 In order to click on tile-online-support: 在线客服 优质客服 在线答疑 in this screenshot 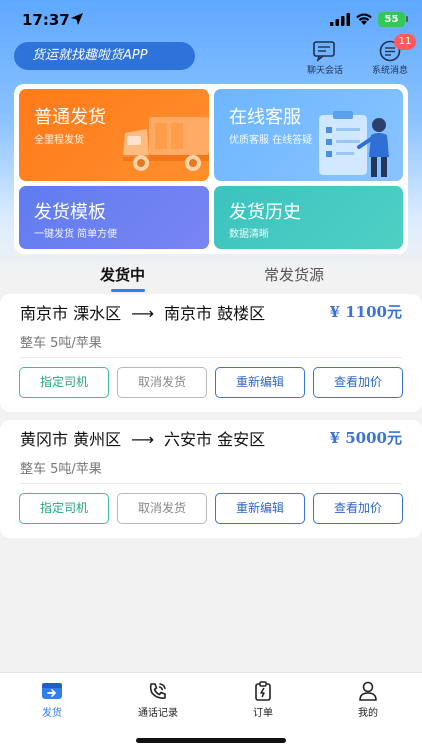, I will do `click(308, 135)`.